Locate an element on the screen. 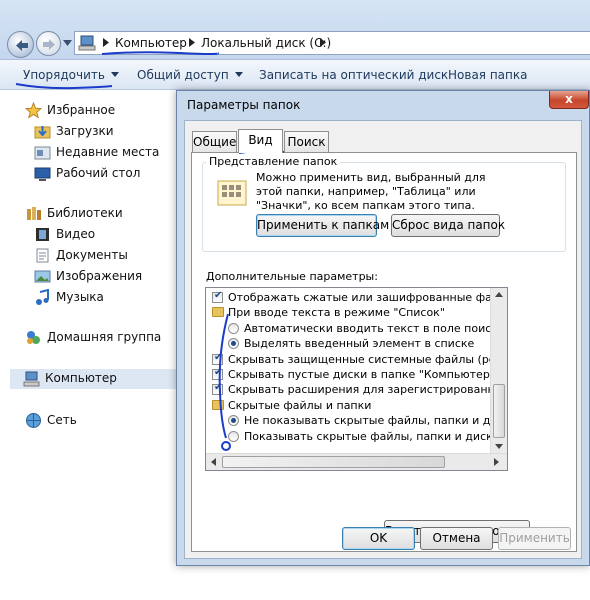 The height and width of the screenshot is (600, 590). burn-button: Записать на оптический диск is located at coordinates (353, 75).